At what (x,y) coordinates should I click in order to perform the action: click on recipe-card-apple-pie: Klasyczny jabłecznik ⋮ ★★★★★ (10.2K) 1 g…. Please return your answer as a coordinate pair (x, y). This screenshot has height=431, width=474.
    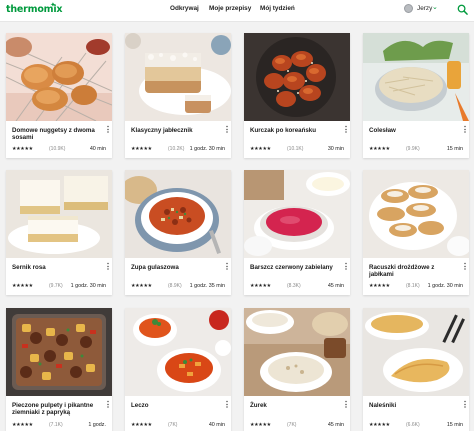
    Looking at the image, I should click on (178, 95).